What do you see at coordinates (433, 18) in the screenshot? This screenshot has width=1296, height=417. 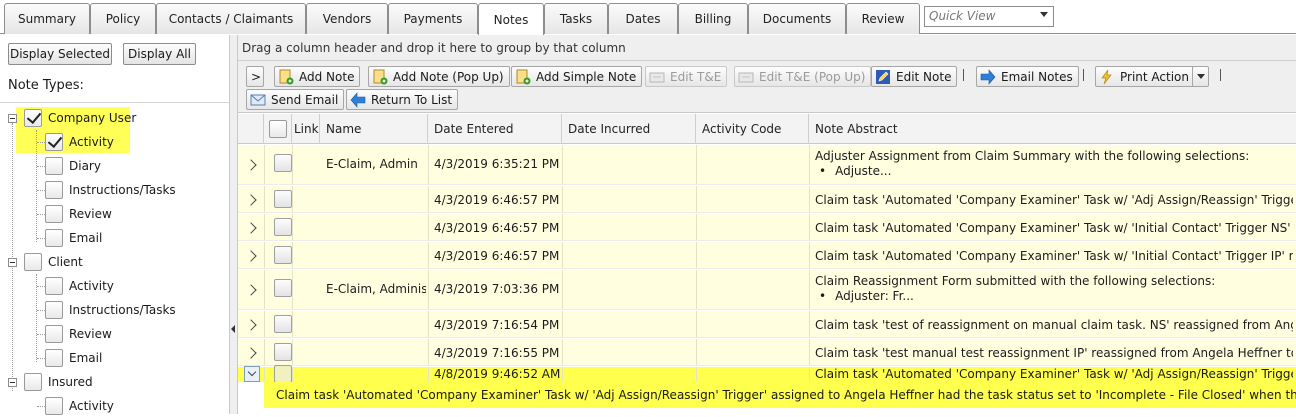 I see `tab-payments: Payments` at bounding box center [433, 18].